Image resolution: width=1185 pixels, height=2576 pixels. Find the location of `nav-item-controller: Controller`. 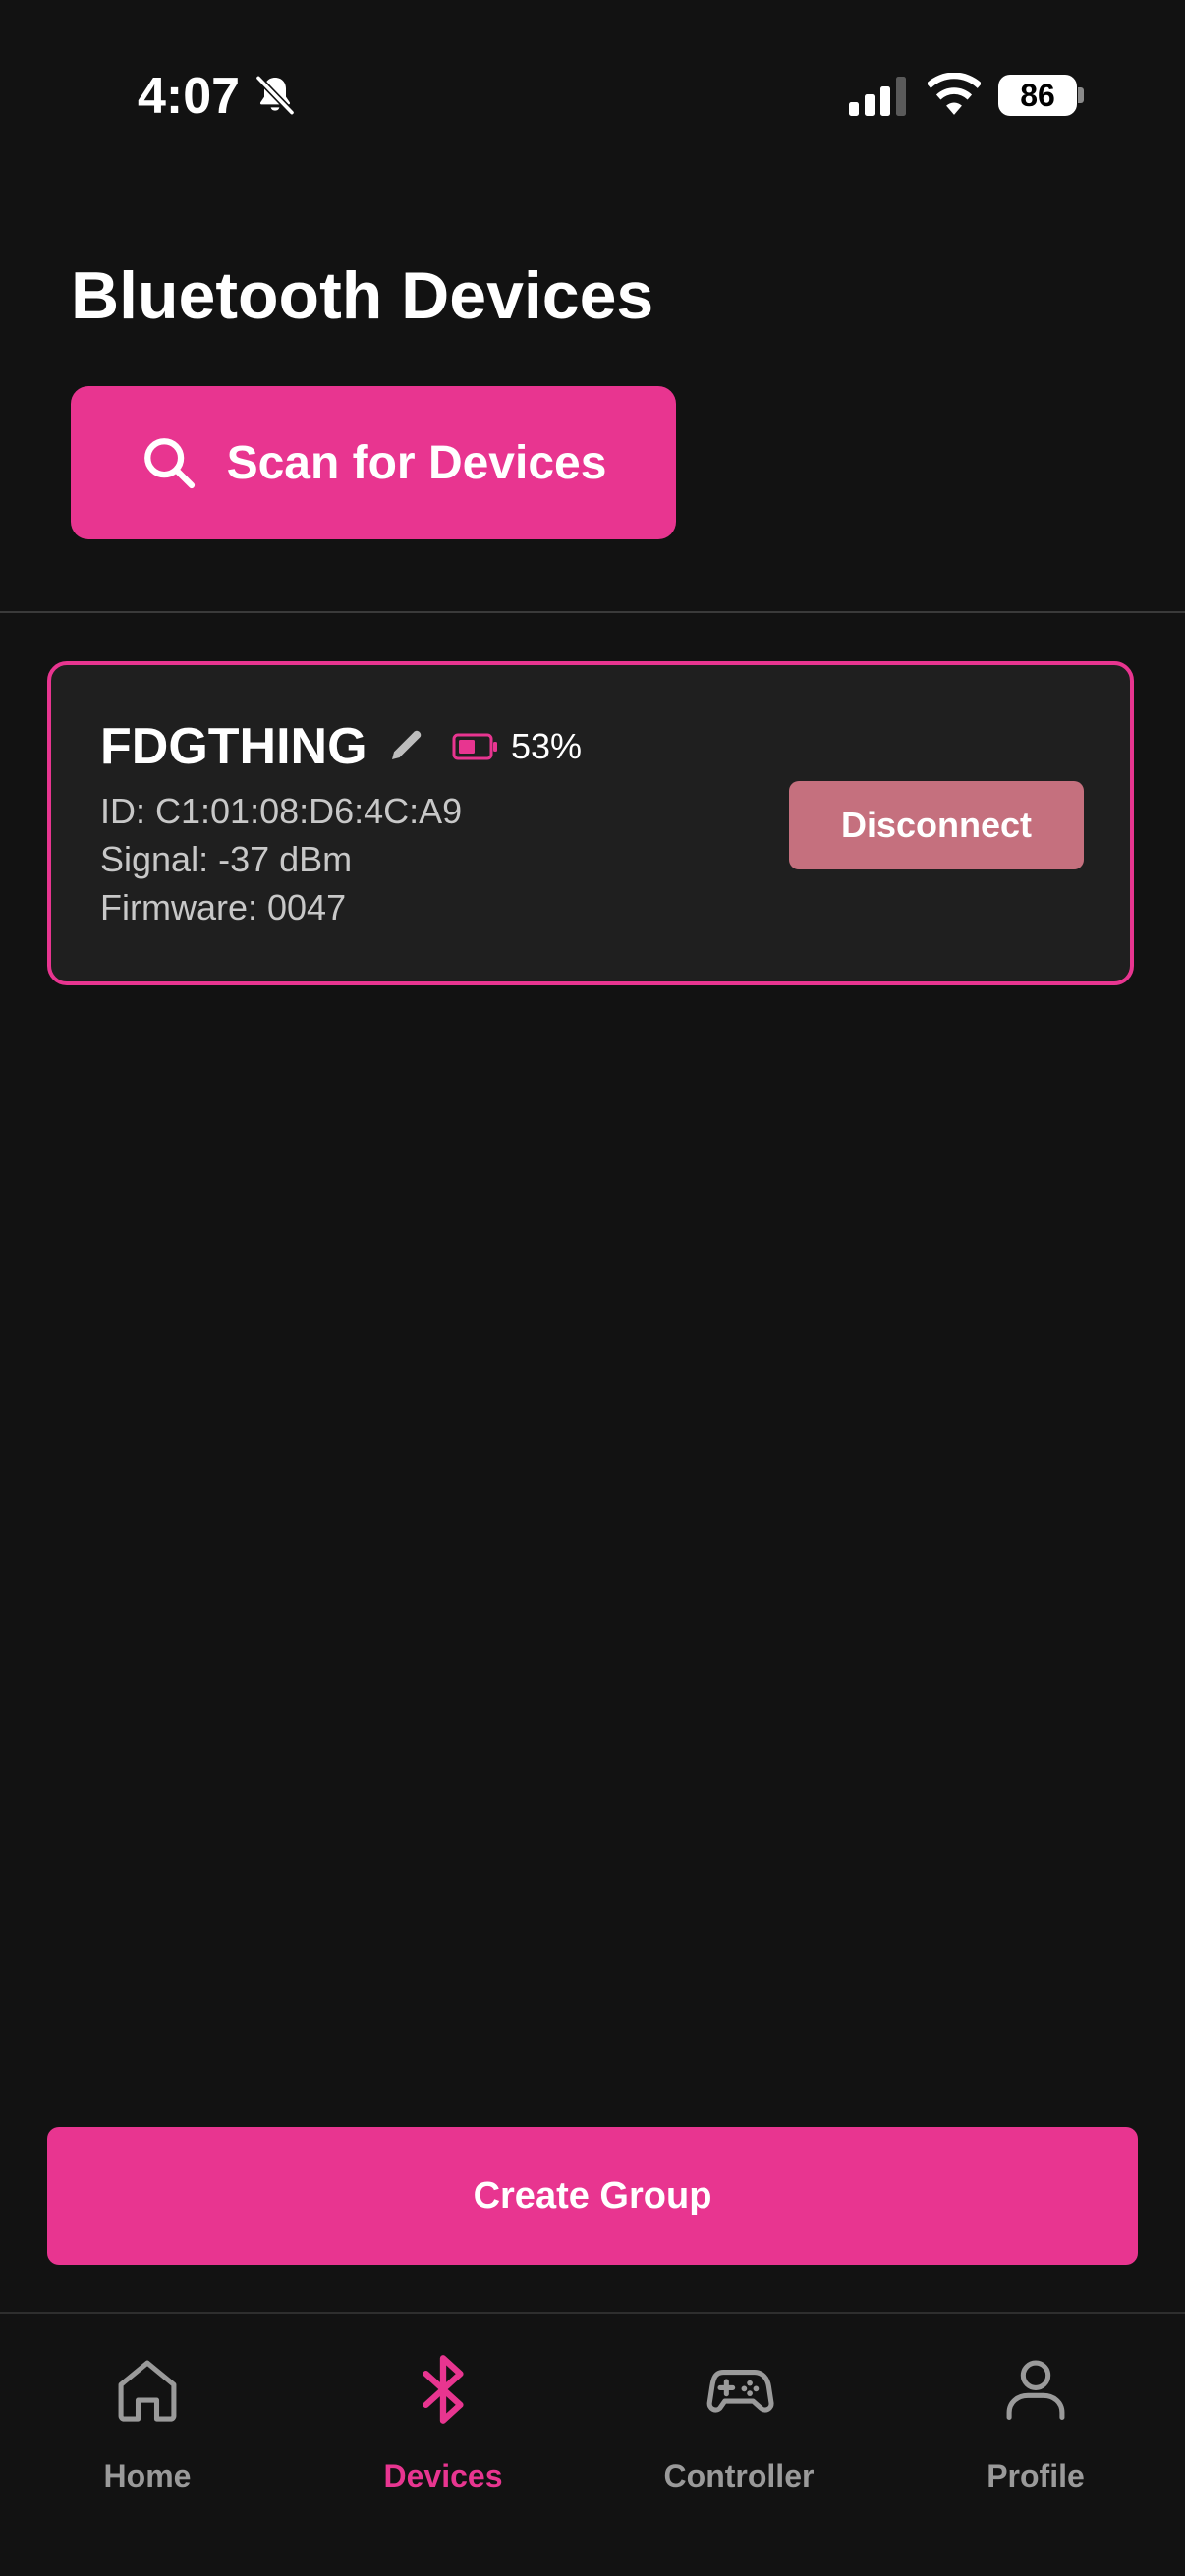

nav-item-controller: Controller is located at coordinates (739, 2426).